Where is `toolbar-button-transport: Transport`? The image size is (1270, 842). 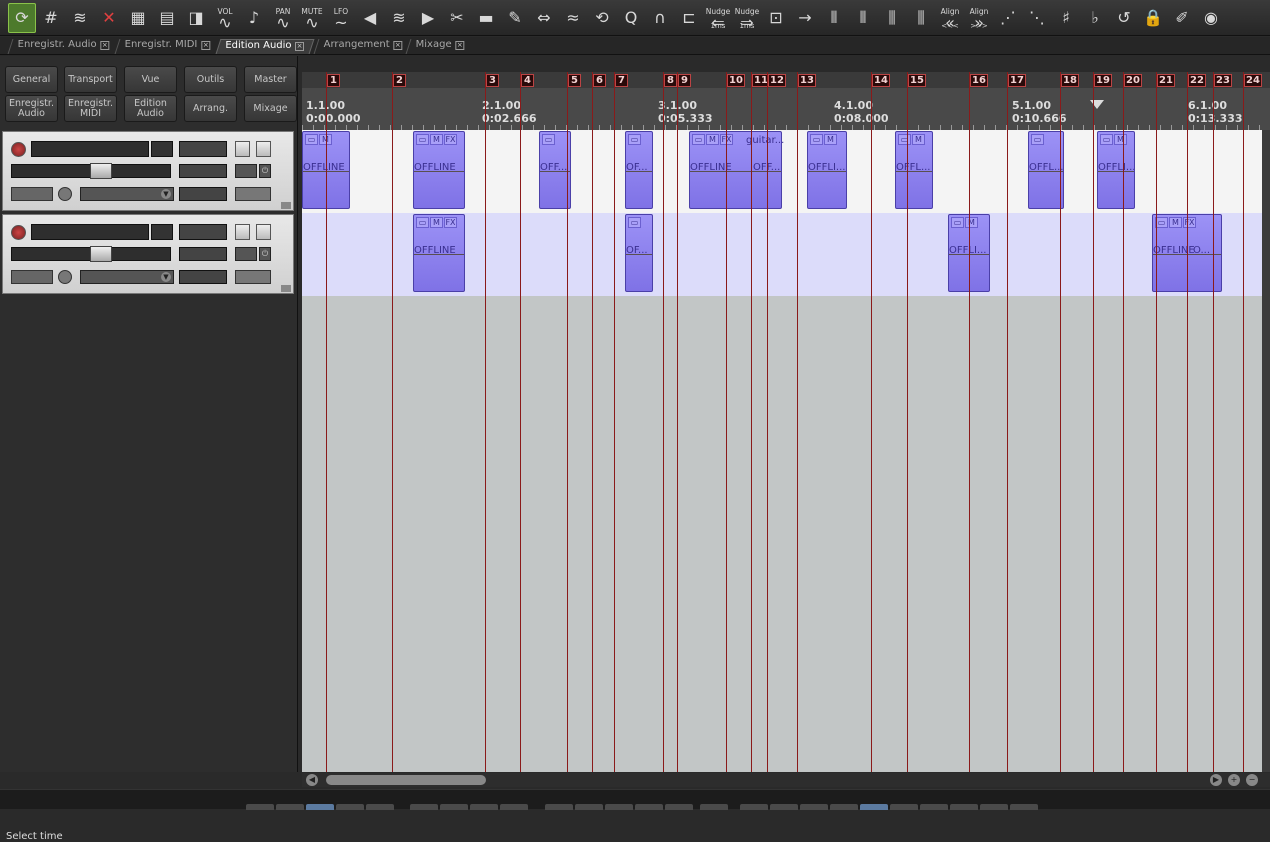 toolbar-button-transport: Transport is located at coordinates (90, 79).